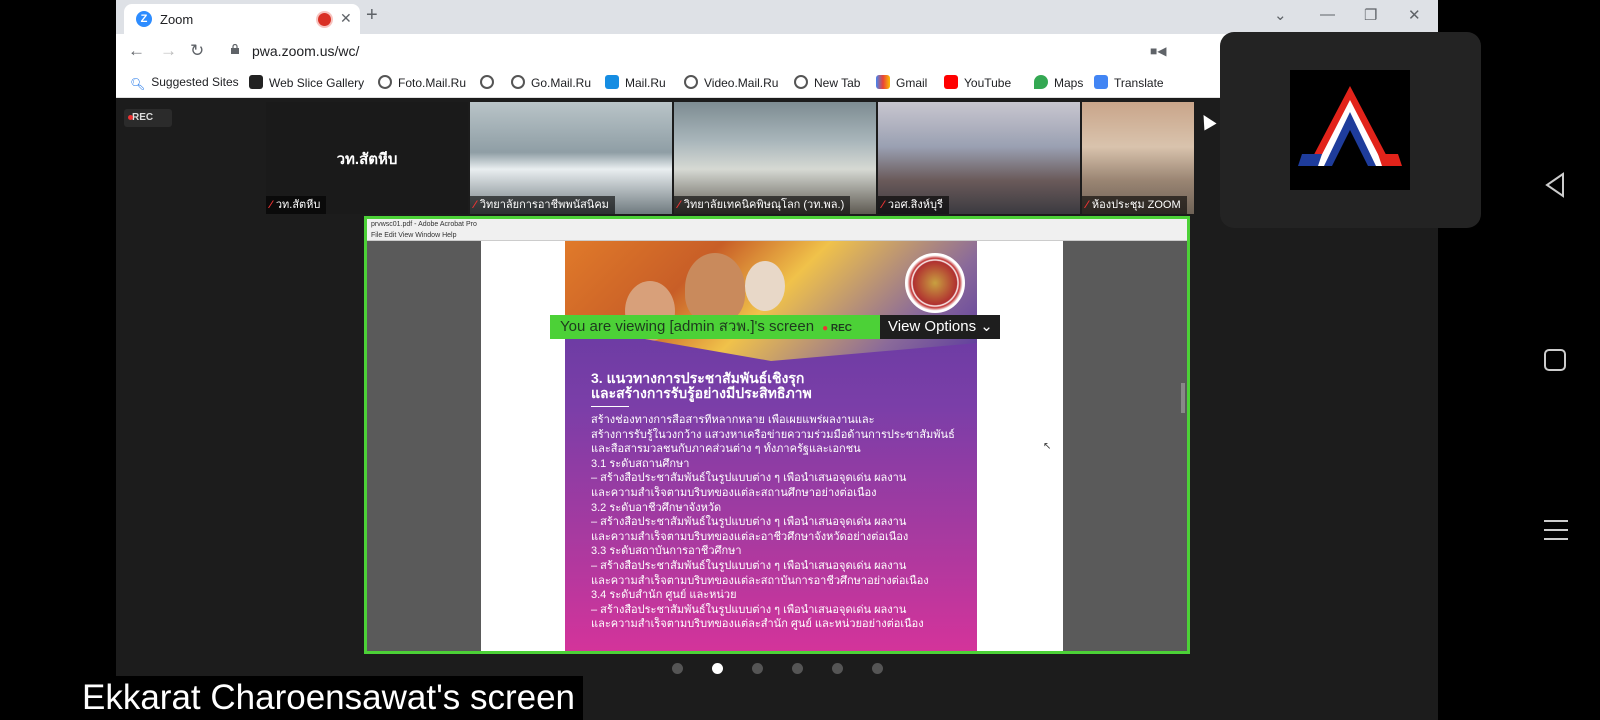  I want to click on presenter-logo-icon, so click(1350, 130).